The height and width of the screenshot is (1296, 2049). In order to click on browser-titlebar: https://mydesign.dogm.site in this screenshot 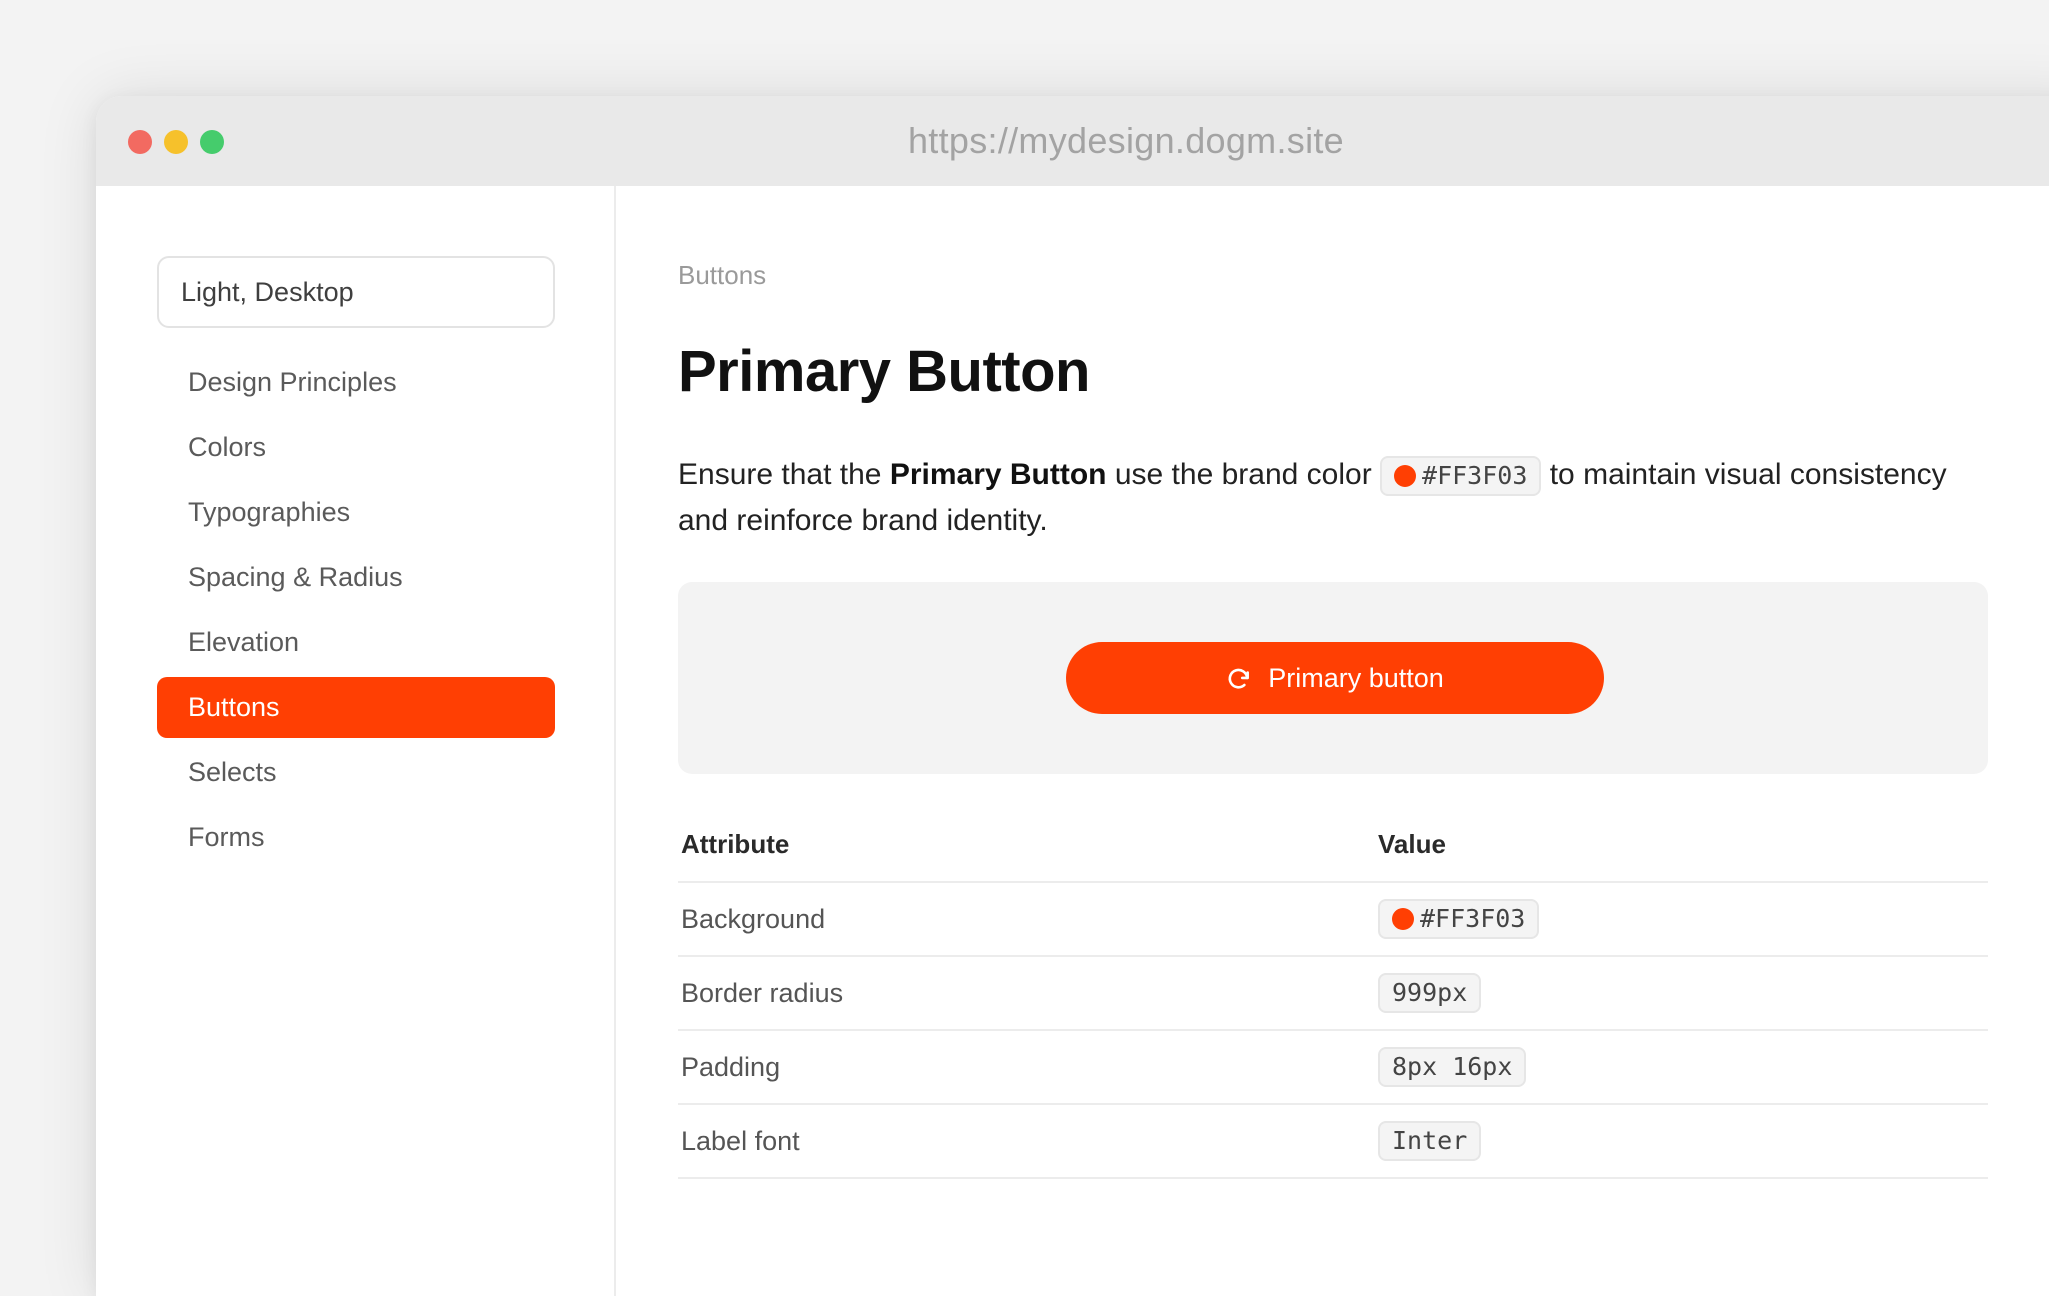, I will do `click(1072, 141)`.